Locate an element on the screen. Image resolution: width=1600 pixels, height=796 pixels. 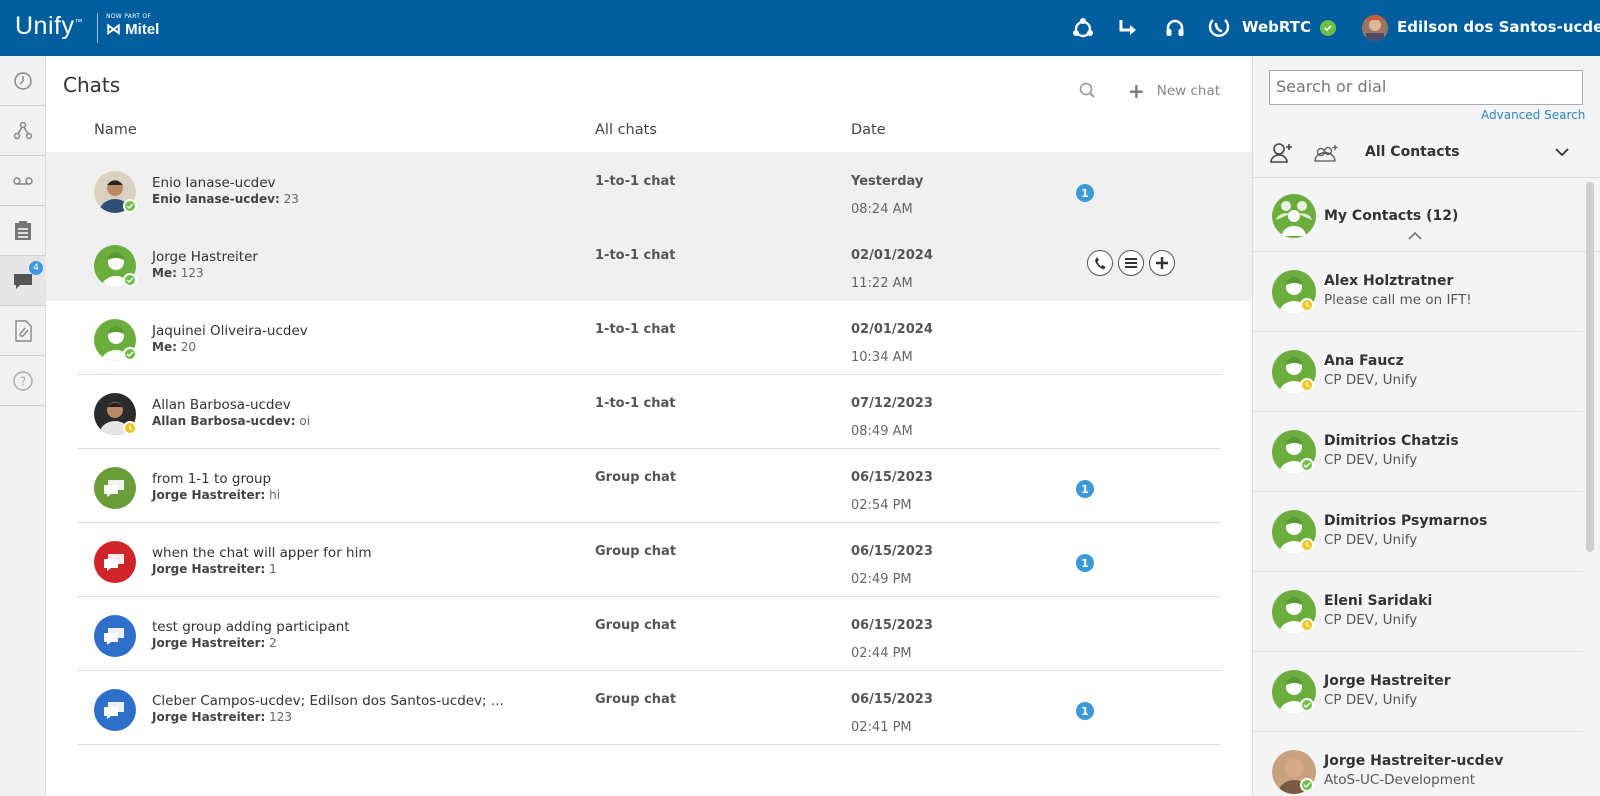
phone-settings-icon is located at coordinates (1219, 28).